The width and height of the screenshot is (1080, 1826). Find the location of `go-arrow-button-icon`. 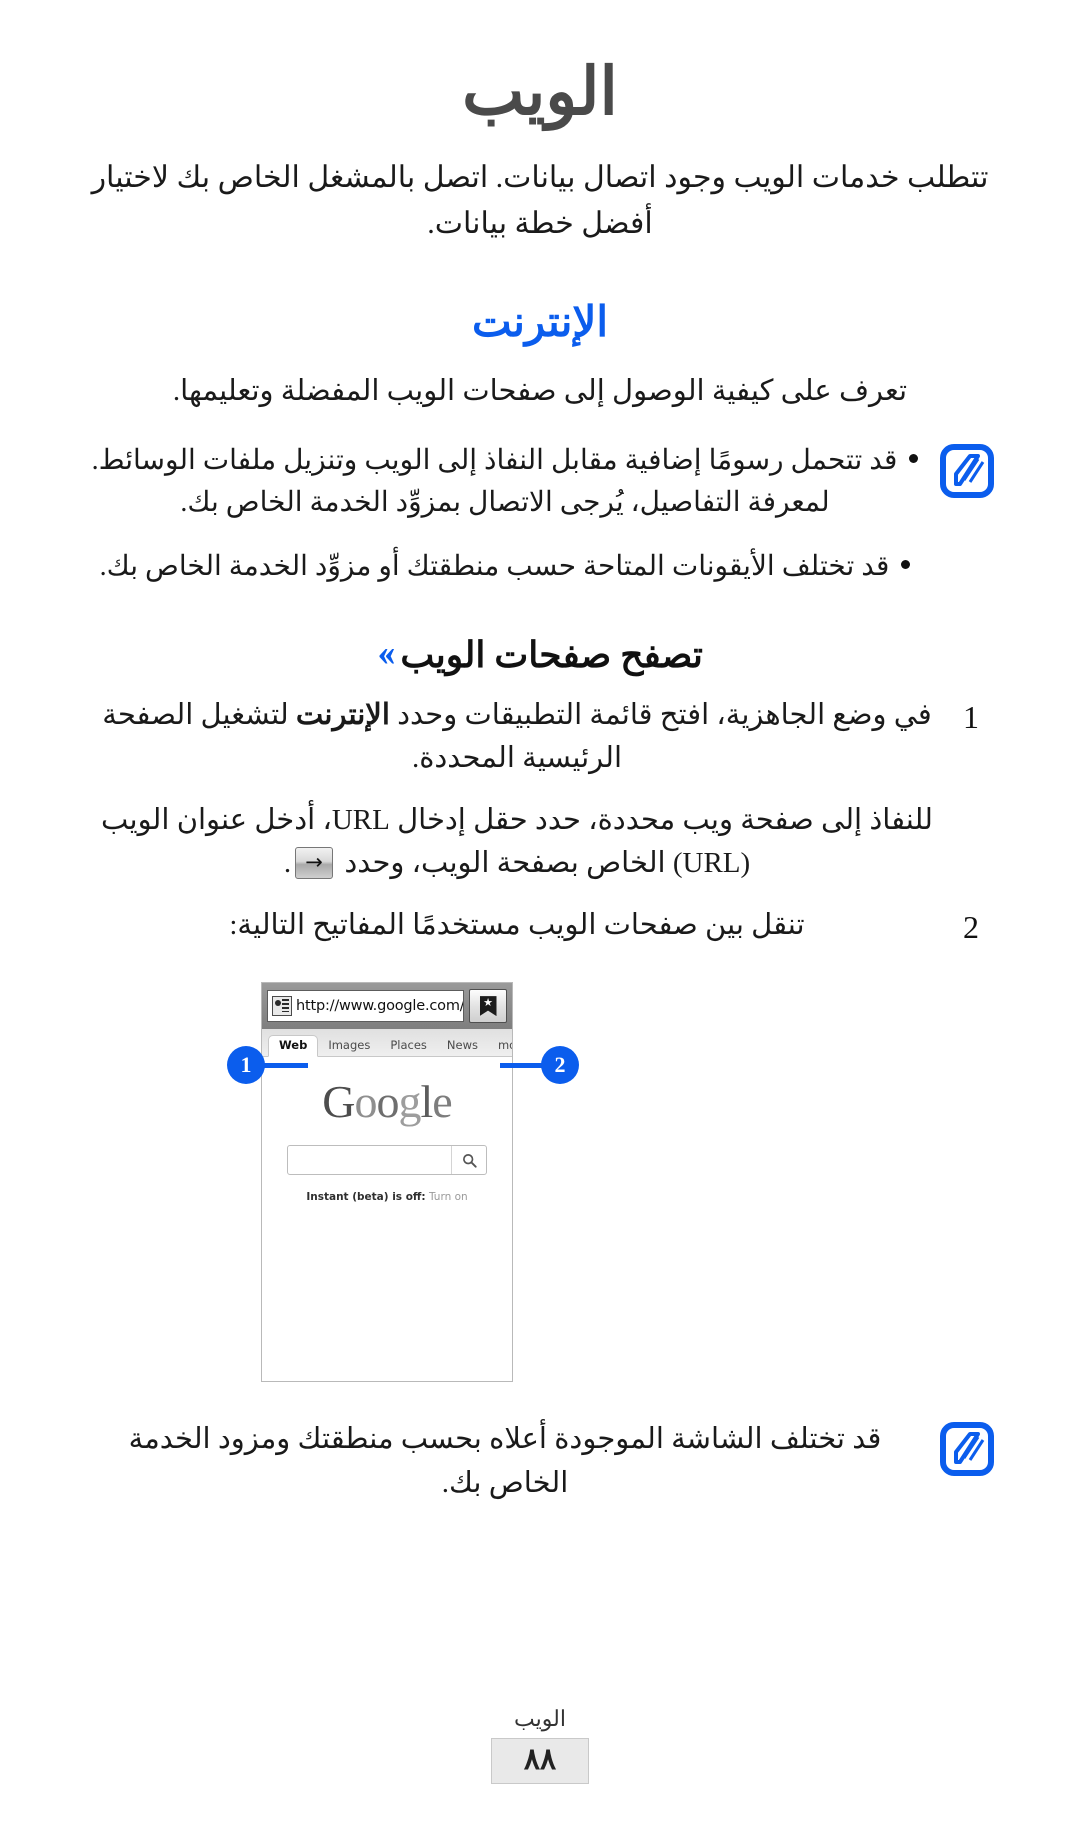

go-arrow-button-icon is located at coordinates (314, 862).